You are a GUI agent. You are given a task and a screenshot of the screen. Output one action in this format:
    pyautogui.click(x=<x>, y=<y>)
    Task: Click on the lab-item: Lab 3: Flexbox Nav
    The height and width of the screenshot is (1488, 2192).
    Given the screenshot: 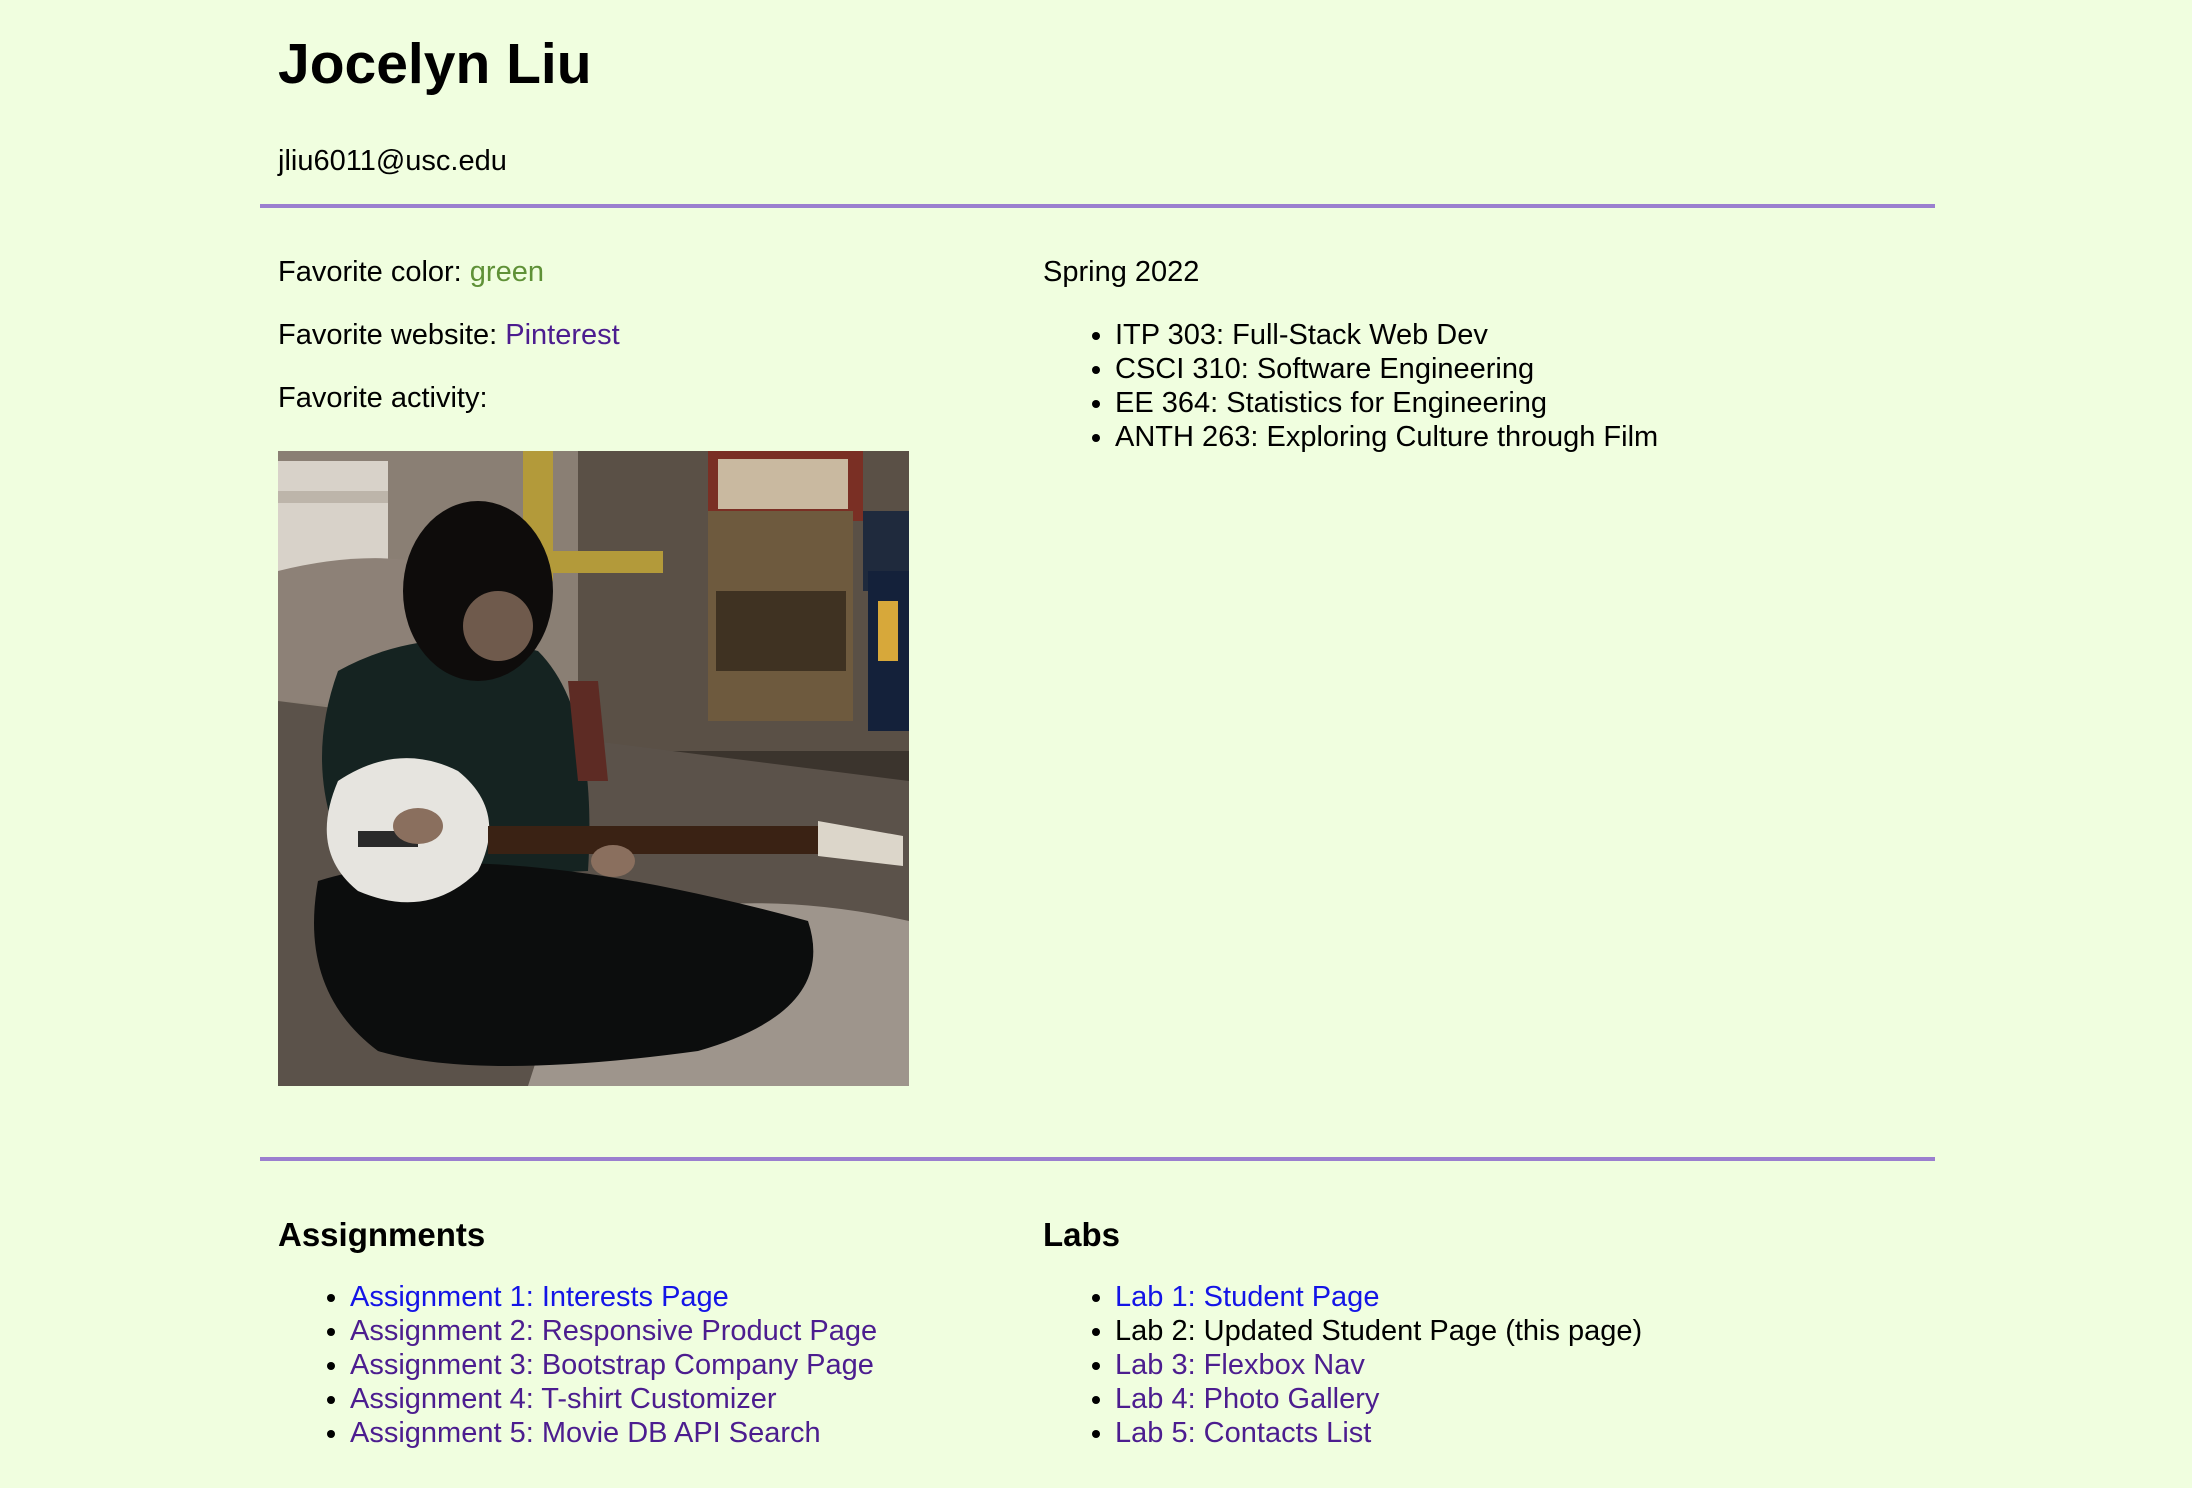 What is the action you would take?
    pyautogui.click(x=1479, y=1365)
    